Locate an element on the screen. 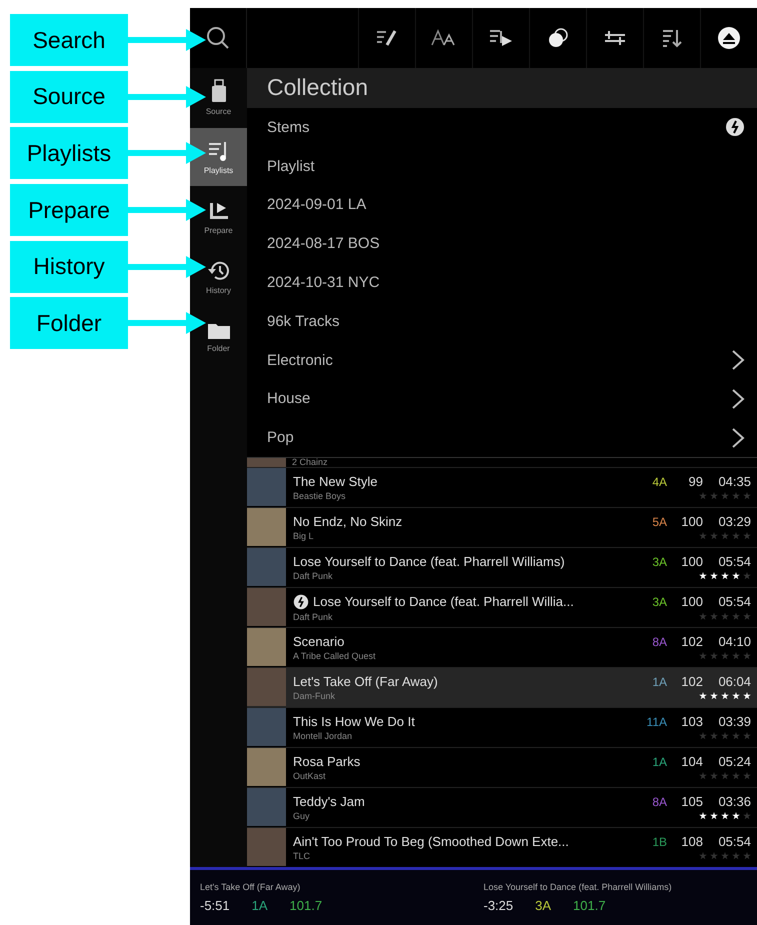 Image resolution: width=757 pixels, height=925 pixels. sidebar-item: History is located at coordinates (218, 277).